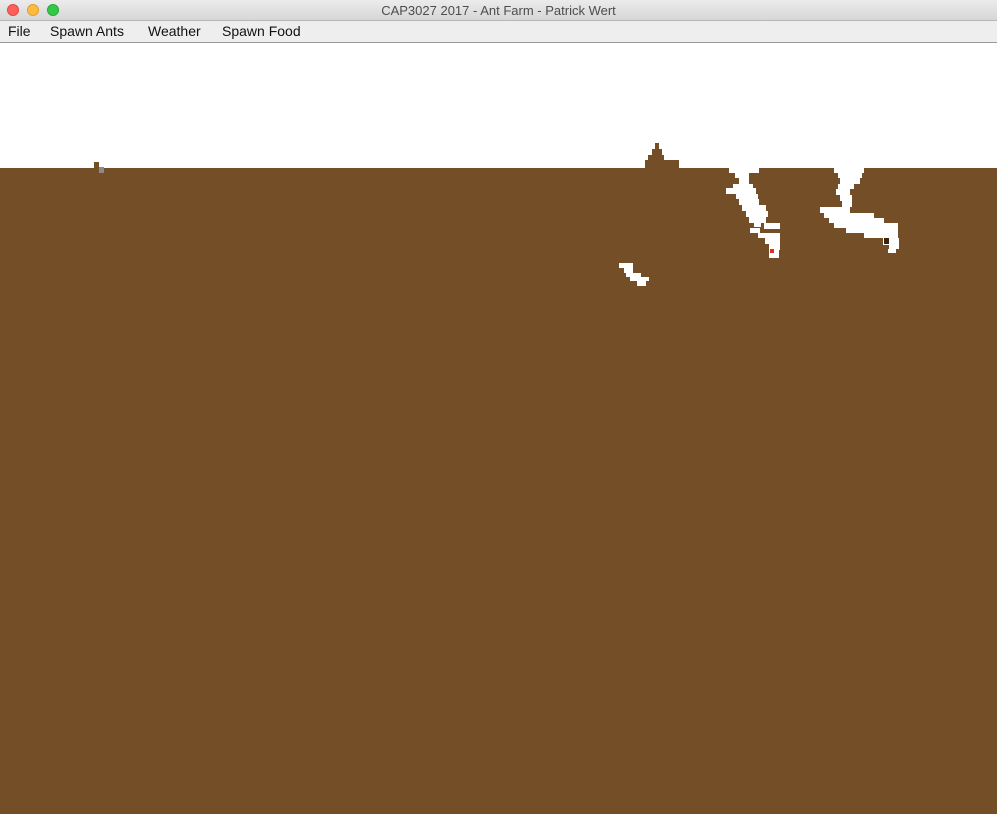 This screenshot has width=997, height=814. What do you see at coordinates (261, 31) in the screenshot?
I see `menu-spawn-food: Spawn Food` at bounding box center [261, 31].